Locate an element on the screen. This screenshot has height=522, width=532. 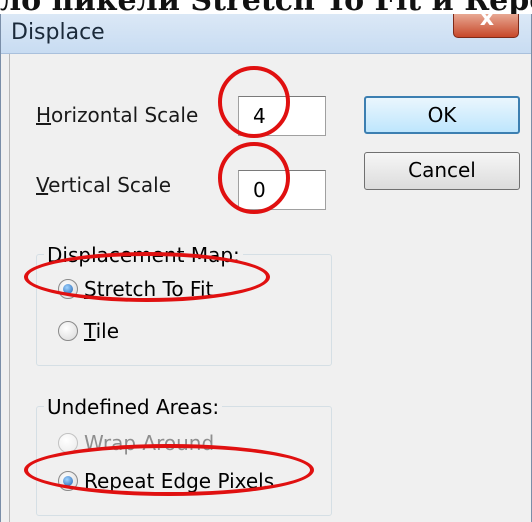
vertical-scale-label: Vertical Scale is located at coordinates (104, 185).